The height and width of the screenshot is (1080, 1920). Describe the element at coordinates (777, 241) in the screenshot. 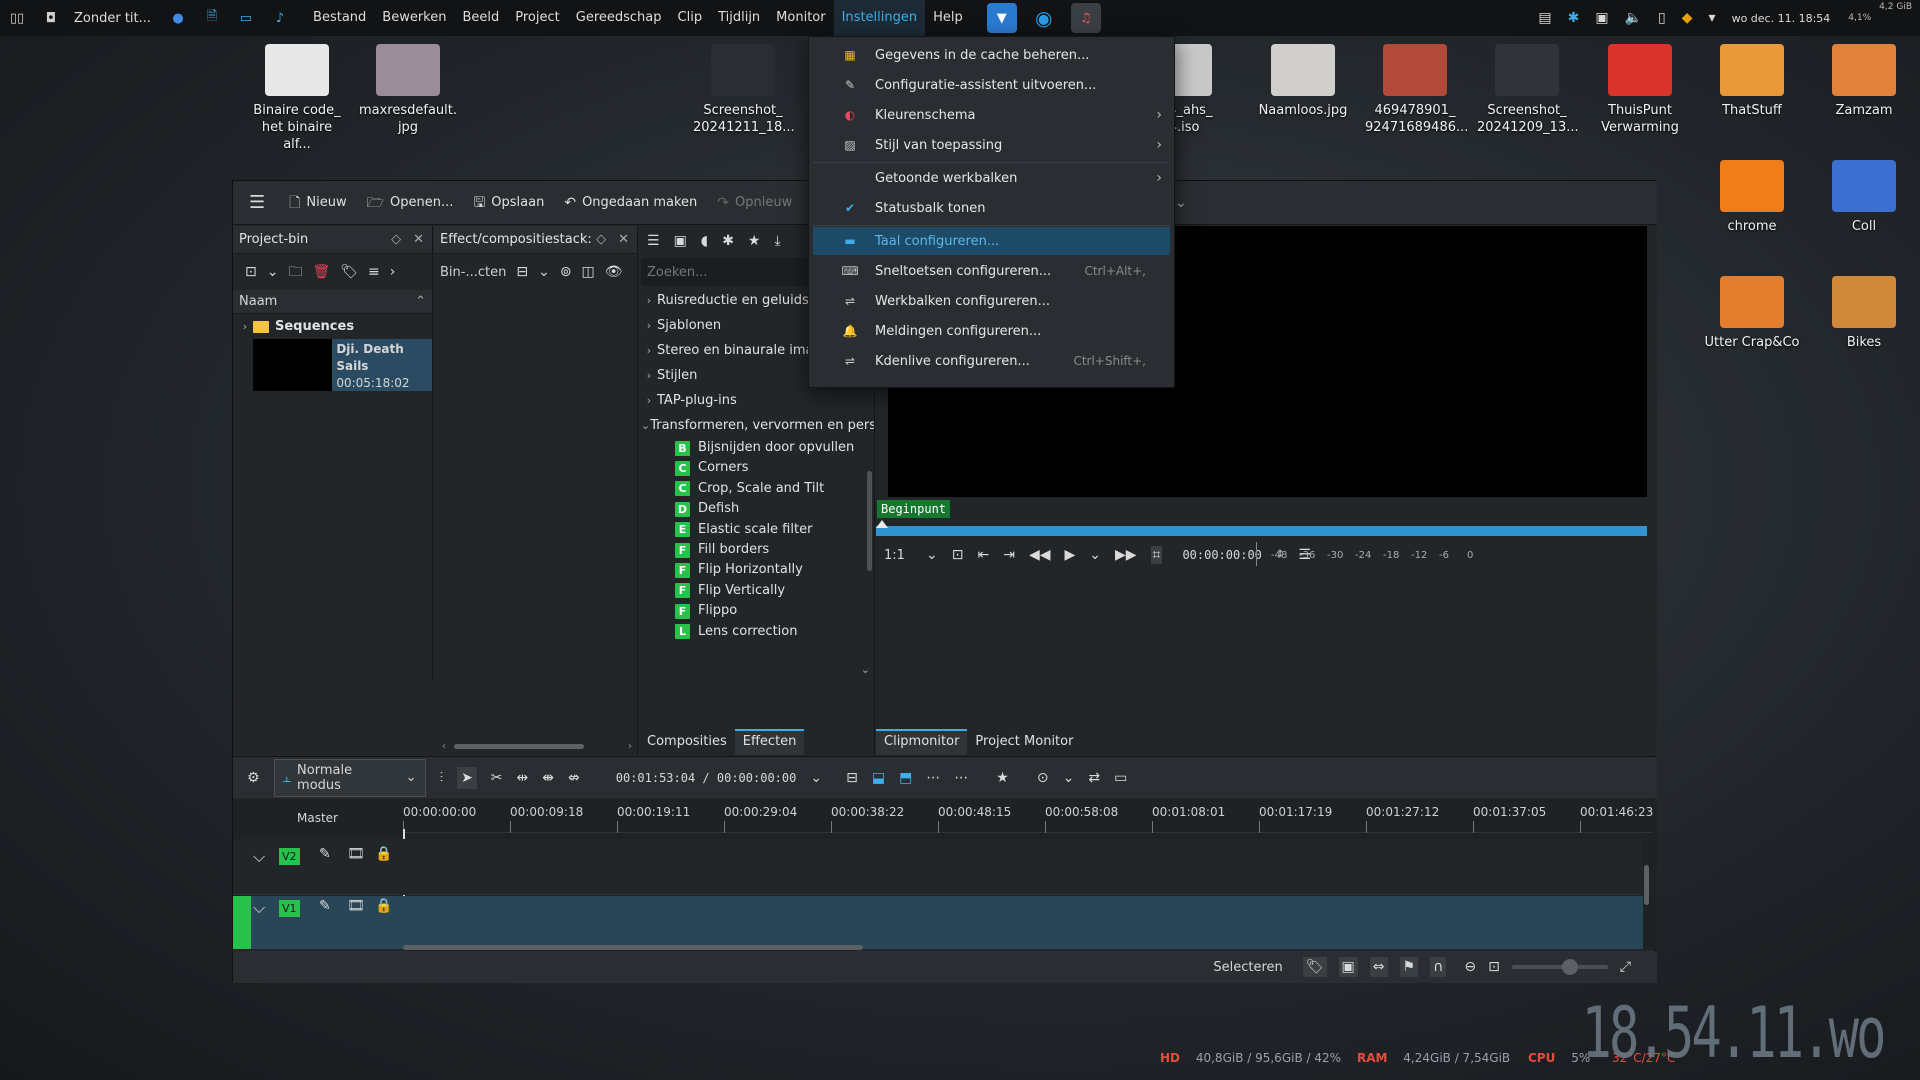

I see `download-icon: ⤓` at that location.